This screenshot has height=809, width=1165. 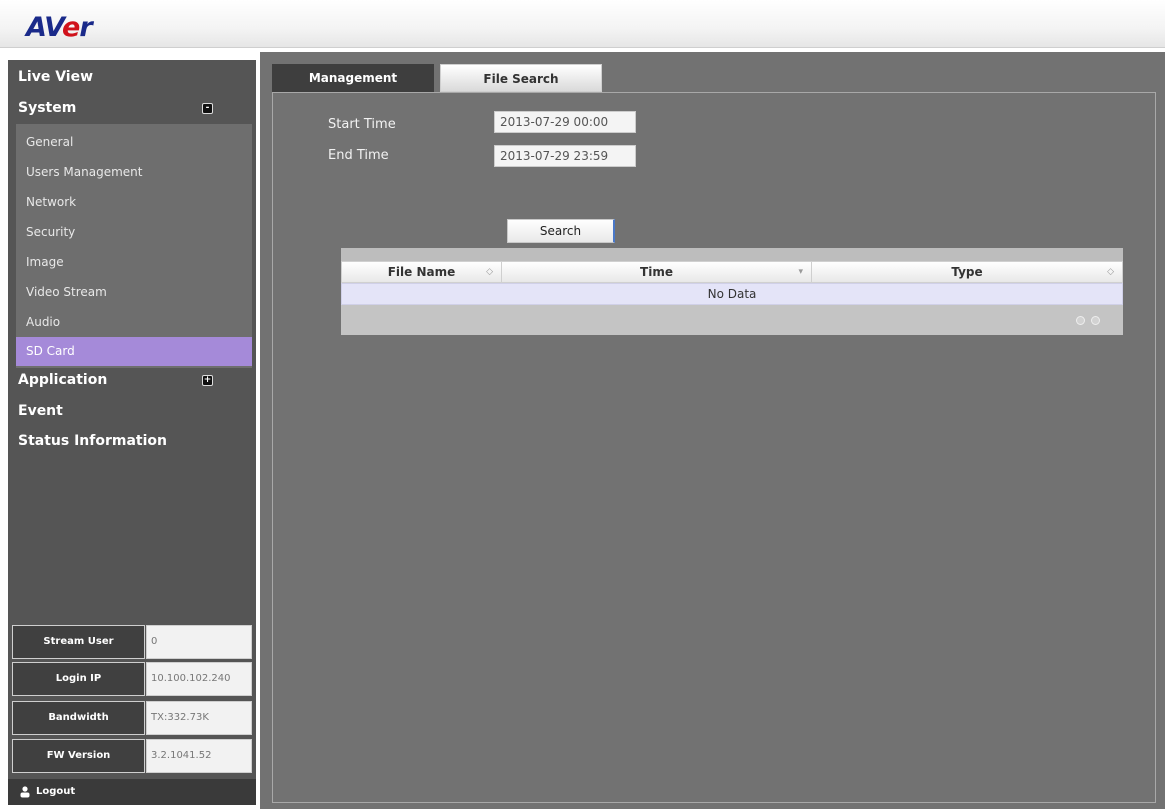 I want to click on info-row-fw-version: FW Version 3.2.1041.52, so click(x=132, y=756).